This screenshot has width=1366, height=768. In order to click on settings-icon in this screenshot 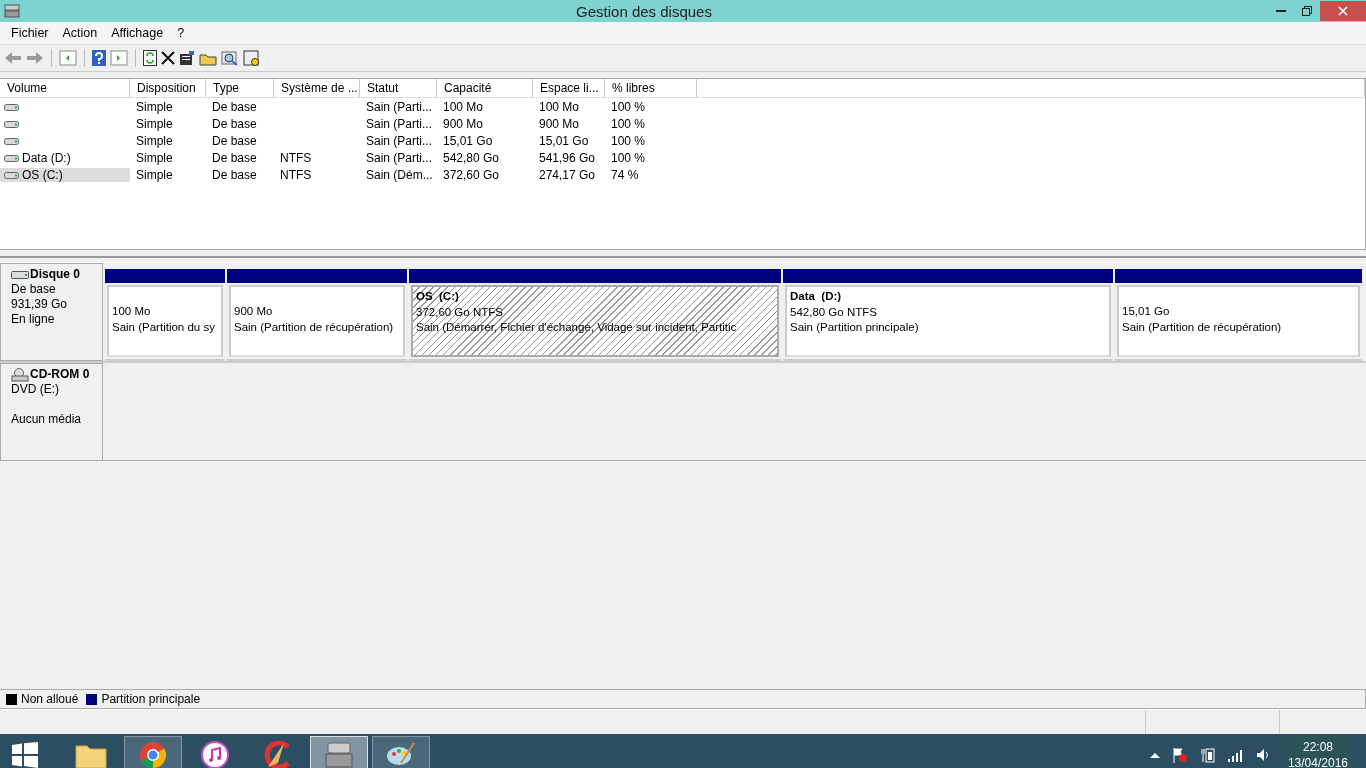, I will do `click(252, 58)`.